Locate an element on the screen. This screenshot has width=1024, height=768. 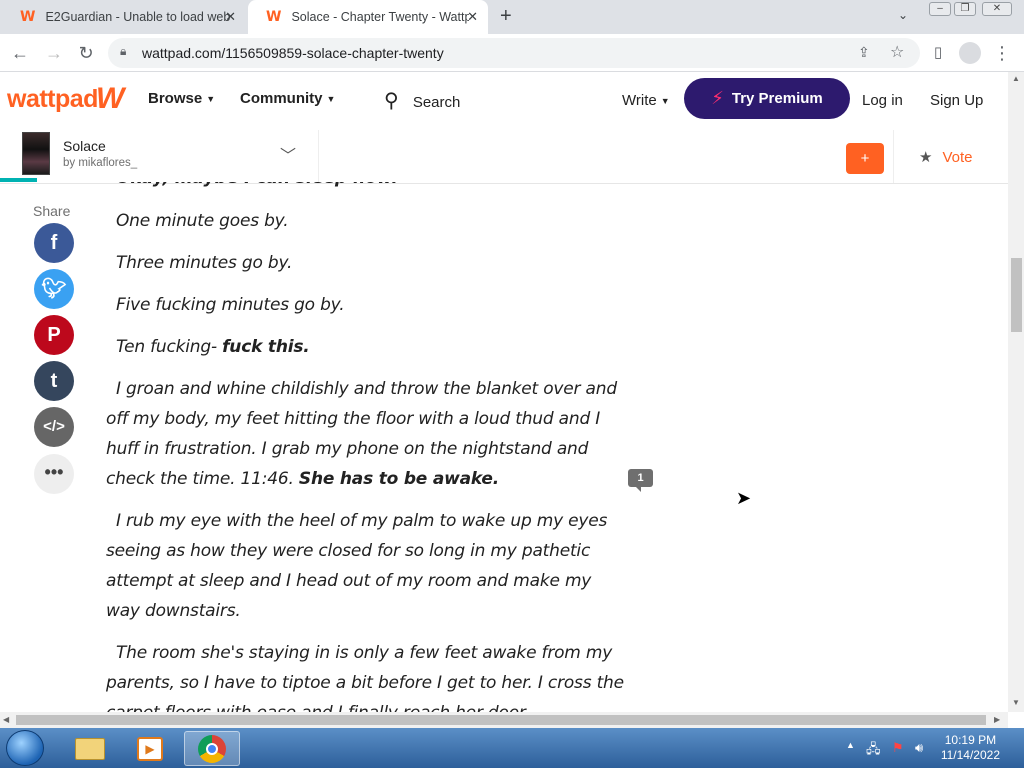
horizontal-scroll-thumb is located at coordinates (501, 720).